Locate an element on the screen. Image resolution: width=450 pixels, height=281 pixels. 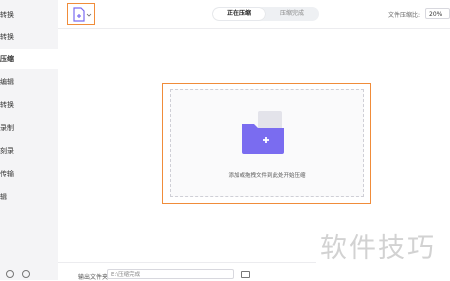
sidebar-item-label: 压缩 is located at coordinates (7, 59).